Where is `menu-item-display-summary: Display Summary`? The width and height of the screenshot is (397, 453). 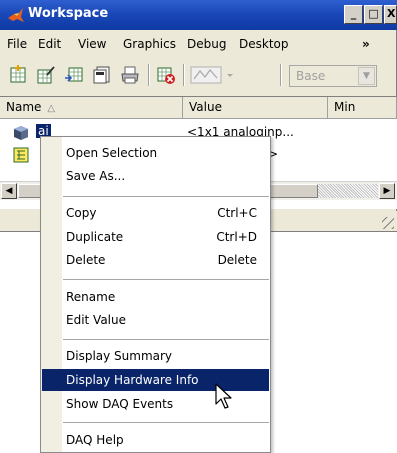 menu-item-display-summary: Display Summary is located at coordinates (155, 356).